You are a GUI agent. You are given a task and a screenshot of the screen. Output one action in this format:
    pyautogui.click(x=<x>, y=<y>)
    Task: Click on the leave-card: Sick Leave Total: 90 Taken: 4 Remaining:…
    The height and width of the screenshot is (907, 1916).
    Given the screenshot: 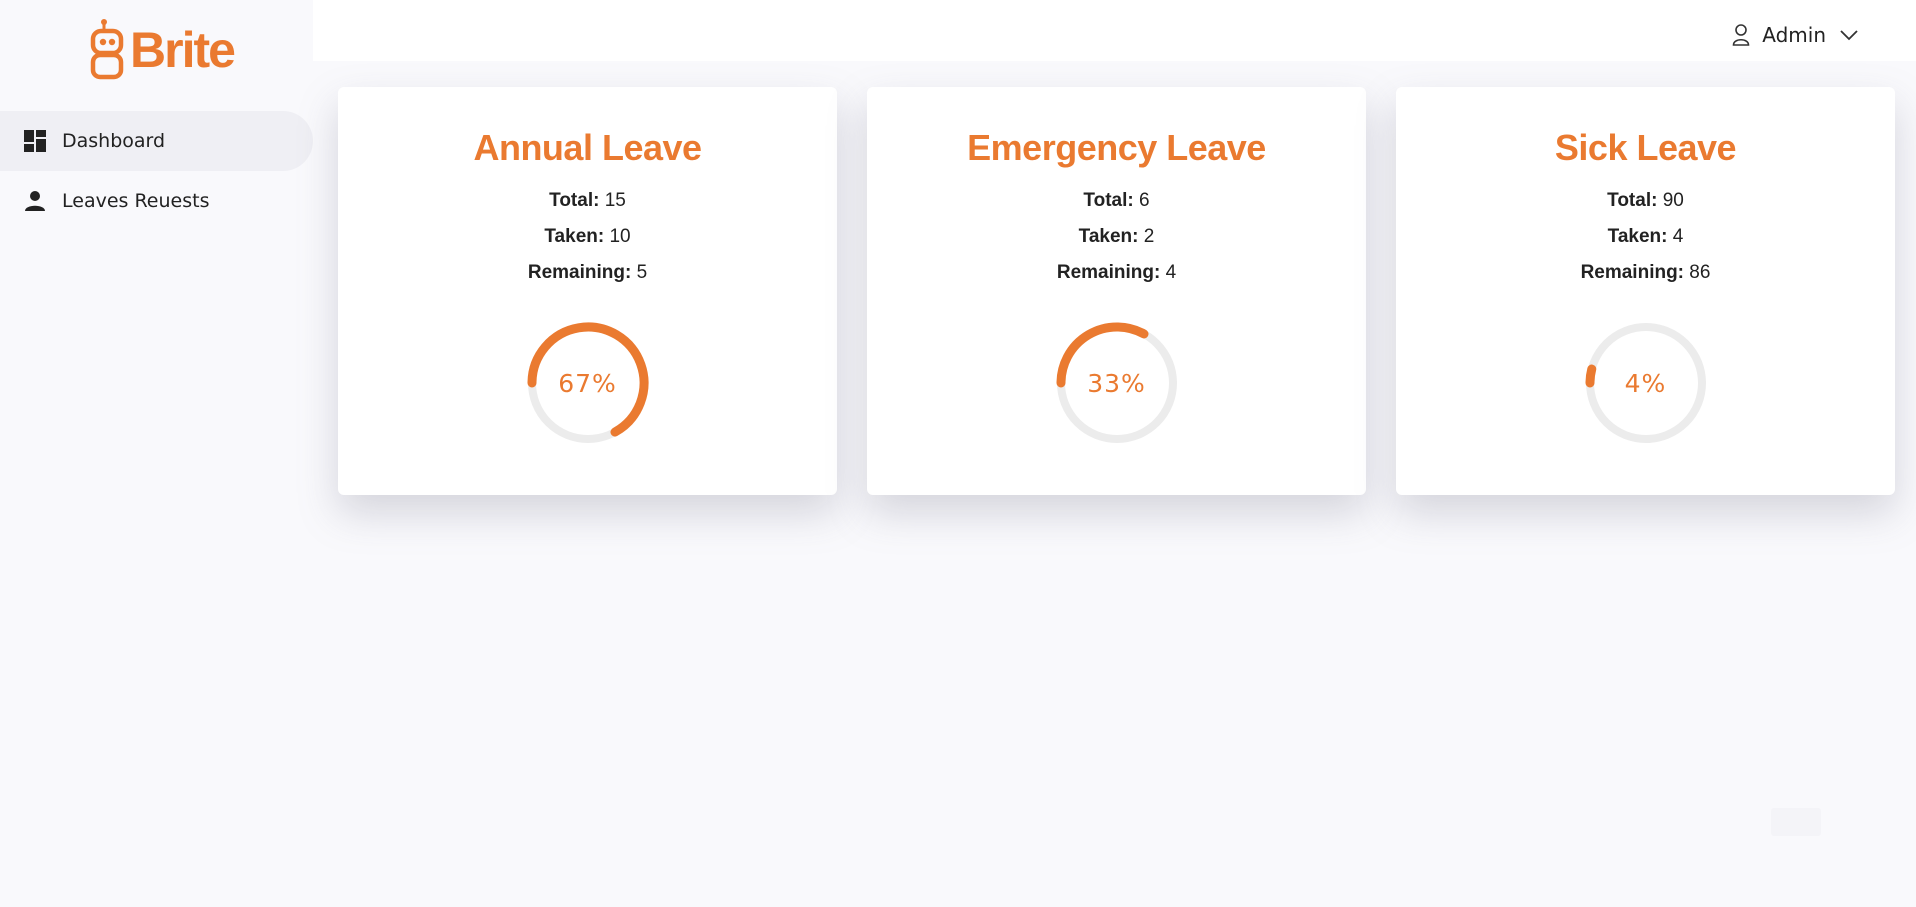 What is the action you would take?
    pyautogui.click(x=1645, y=291)
    